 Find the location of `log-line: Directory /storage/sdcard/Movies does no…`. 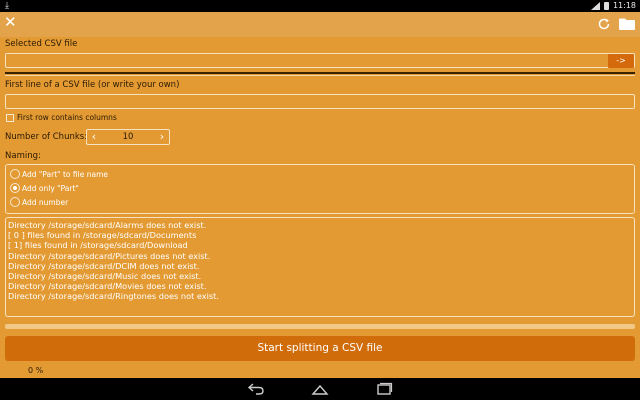

log-line: Directory /storage/sdcard/Movies does no… is located at coordinates (107, 286).